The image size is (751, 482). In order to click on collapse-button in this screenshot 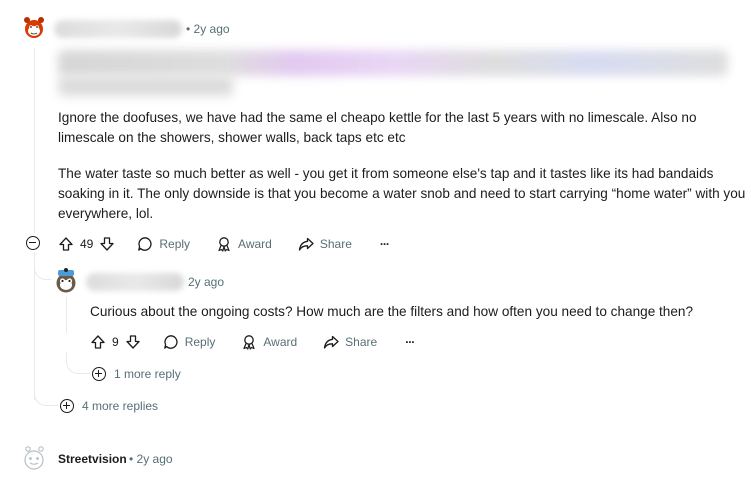, I will do `click(33, 243)`.